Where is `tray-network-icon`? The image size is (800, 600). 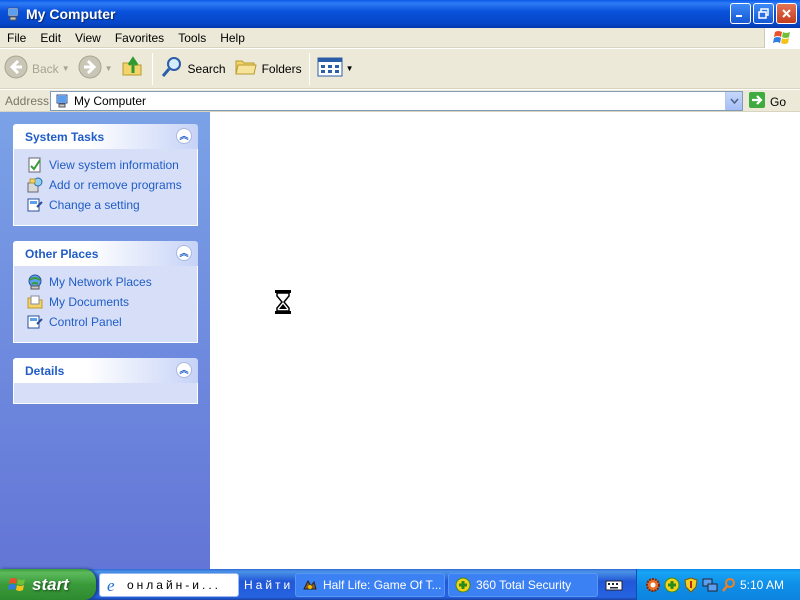
tray-network-icon is located at coordinates (710, 585).